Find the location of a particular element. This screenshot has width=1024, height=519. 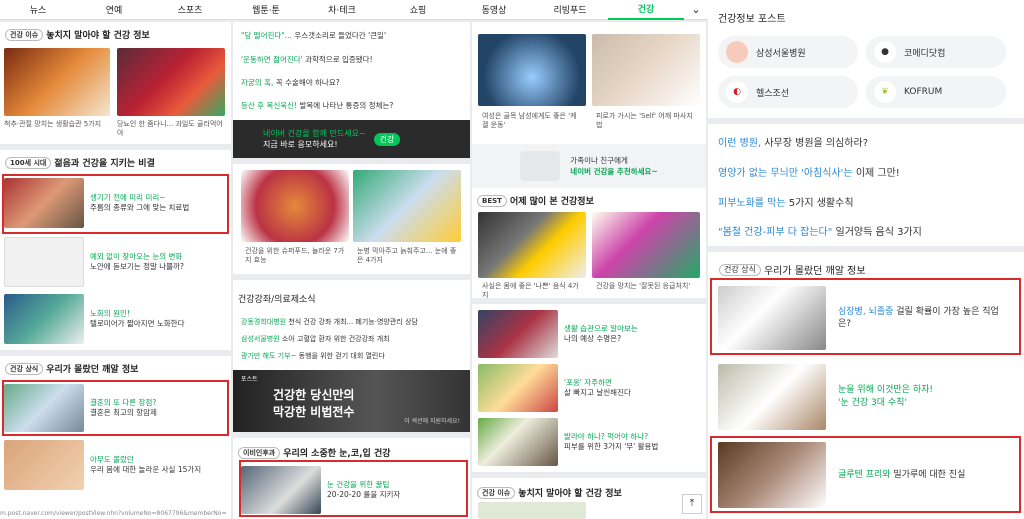

promo-sub: 이 섹션에 지원하세요! is located at coordinates (432, 421).